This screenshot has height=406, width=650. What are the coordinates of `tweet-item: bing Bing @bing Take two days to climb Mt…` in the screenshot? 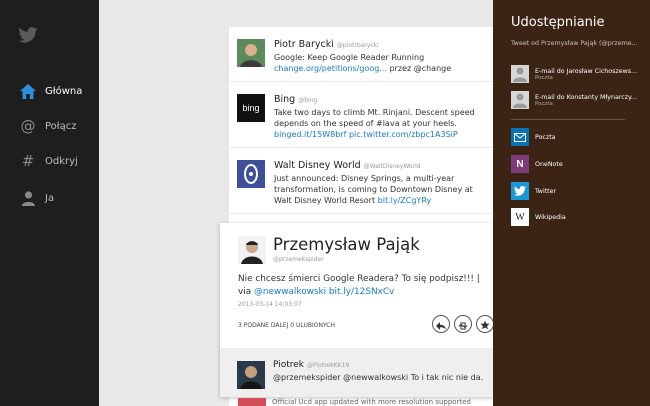 It's located at (361, 115).